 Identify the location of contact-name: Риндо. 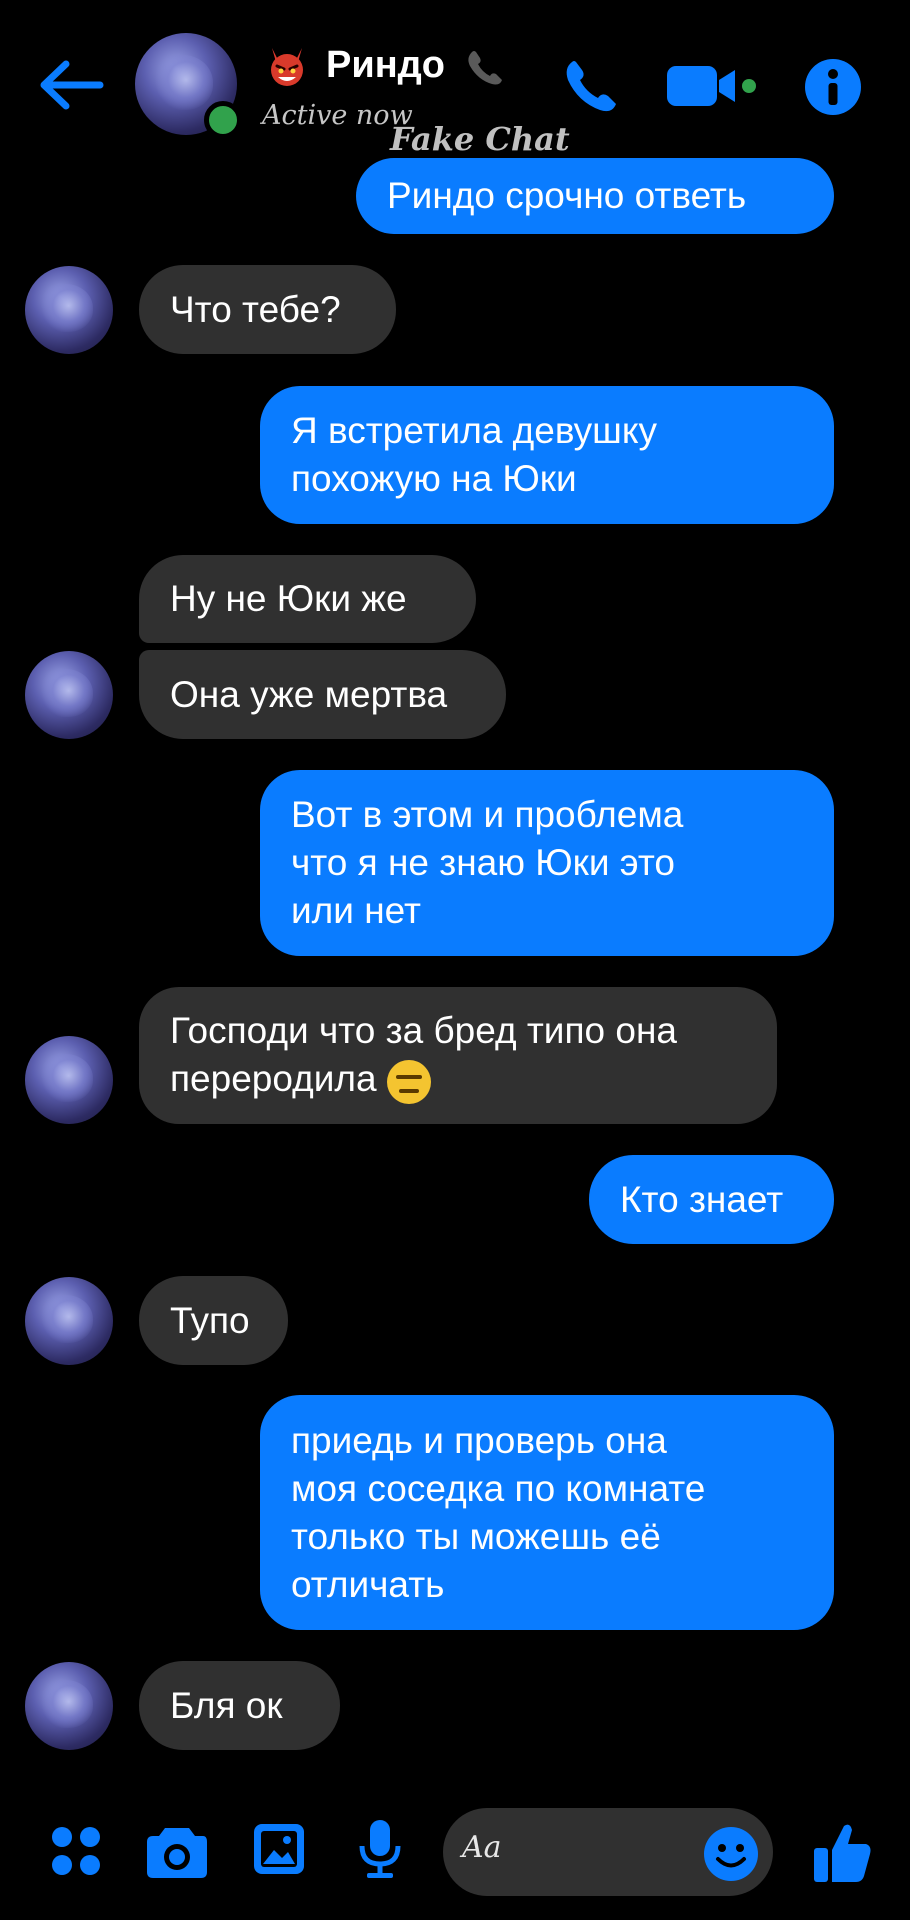
(385, 65).